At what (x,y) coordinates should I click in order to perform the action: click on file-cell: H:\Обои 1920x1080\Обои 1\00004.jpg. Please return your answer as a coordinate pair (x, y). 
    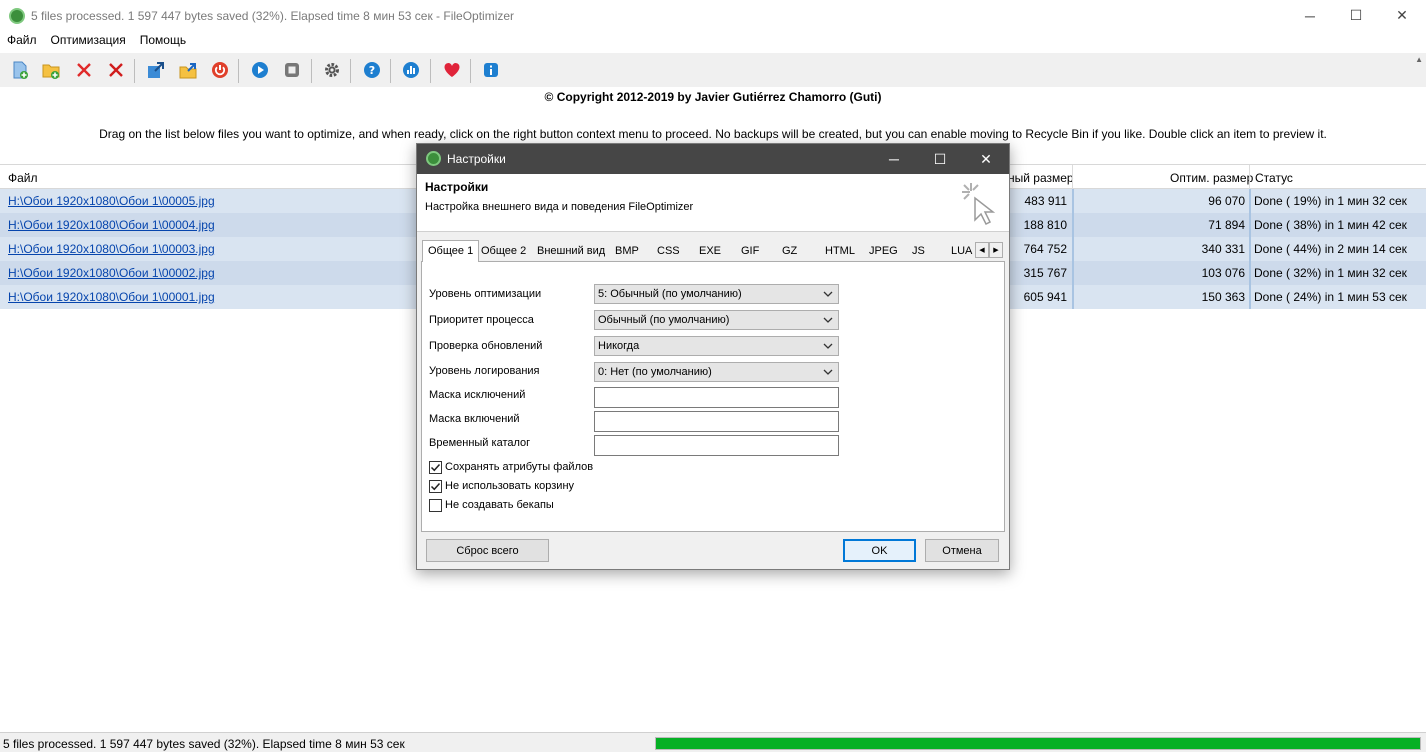
    Looking at the image, I should click on (111, 225).